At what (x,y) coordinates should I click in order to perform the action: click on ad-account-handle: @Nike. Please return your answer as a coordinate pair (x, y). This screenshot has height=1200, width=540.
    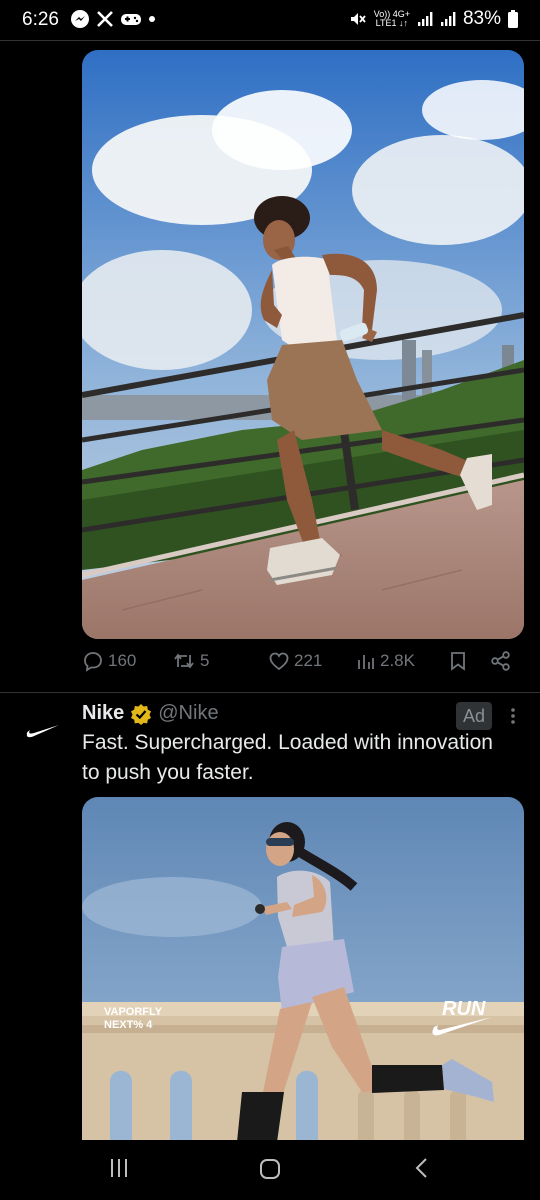
    Looking at the image, I should click on (188, 713).